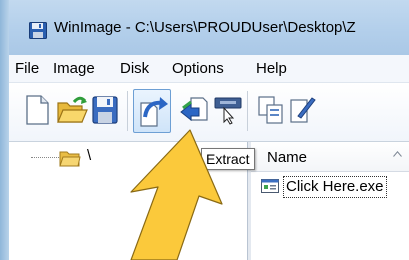 The image size is (409, 260). I want to click on new-button, so click(38, 111).